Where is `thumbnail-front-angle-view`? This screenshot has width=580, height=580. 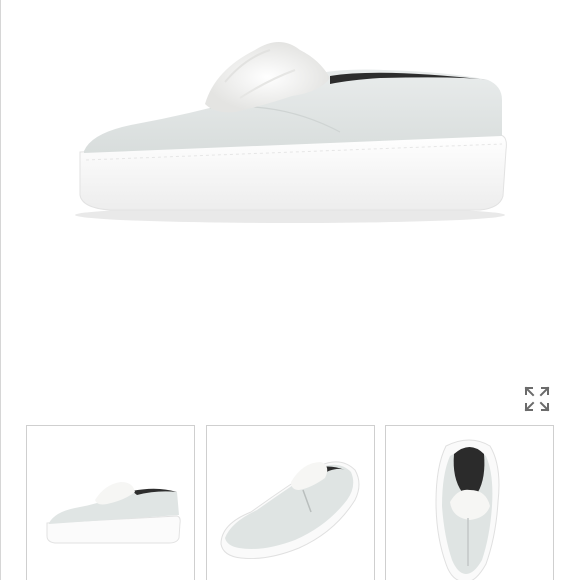 thumbnail-front-angle-view is located at coordinates (290, 502).